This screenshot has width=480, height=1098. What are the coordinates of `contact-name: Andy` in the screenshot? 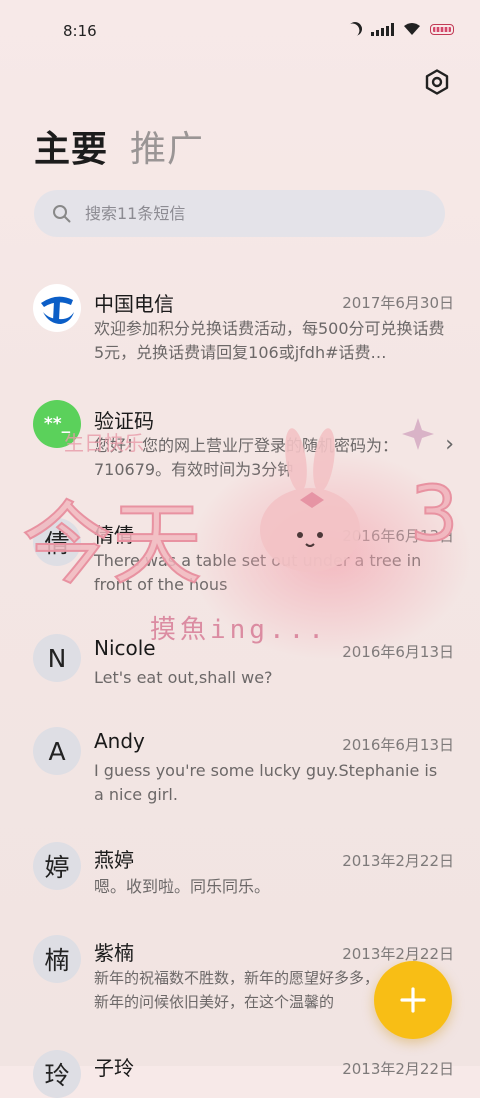 It's located at (119, 741).